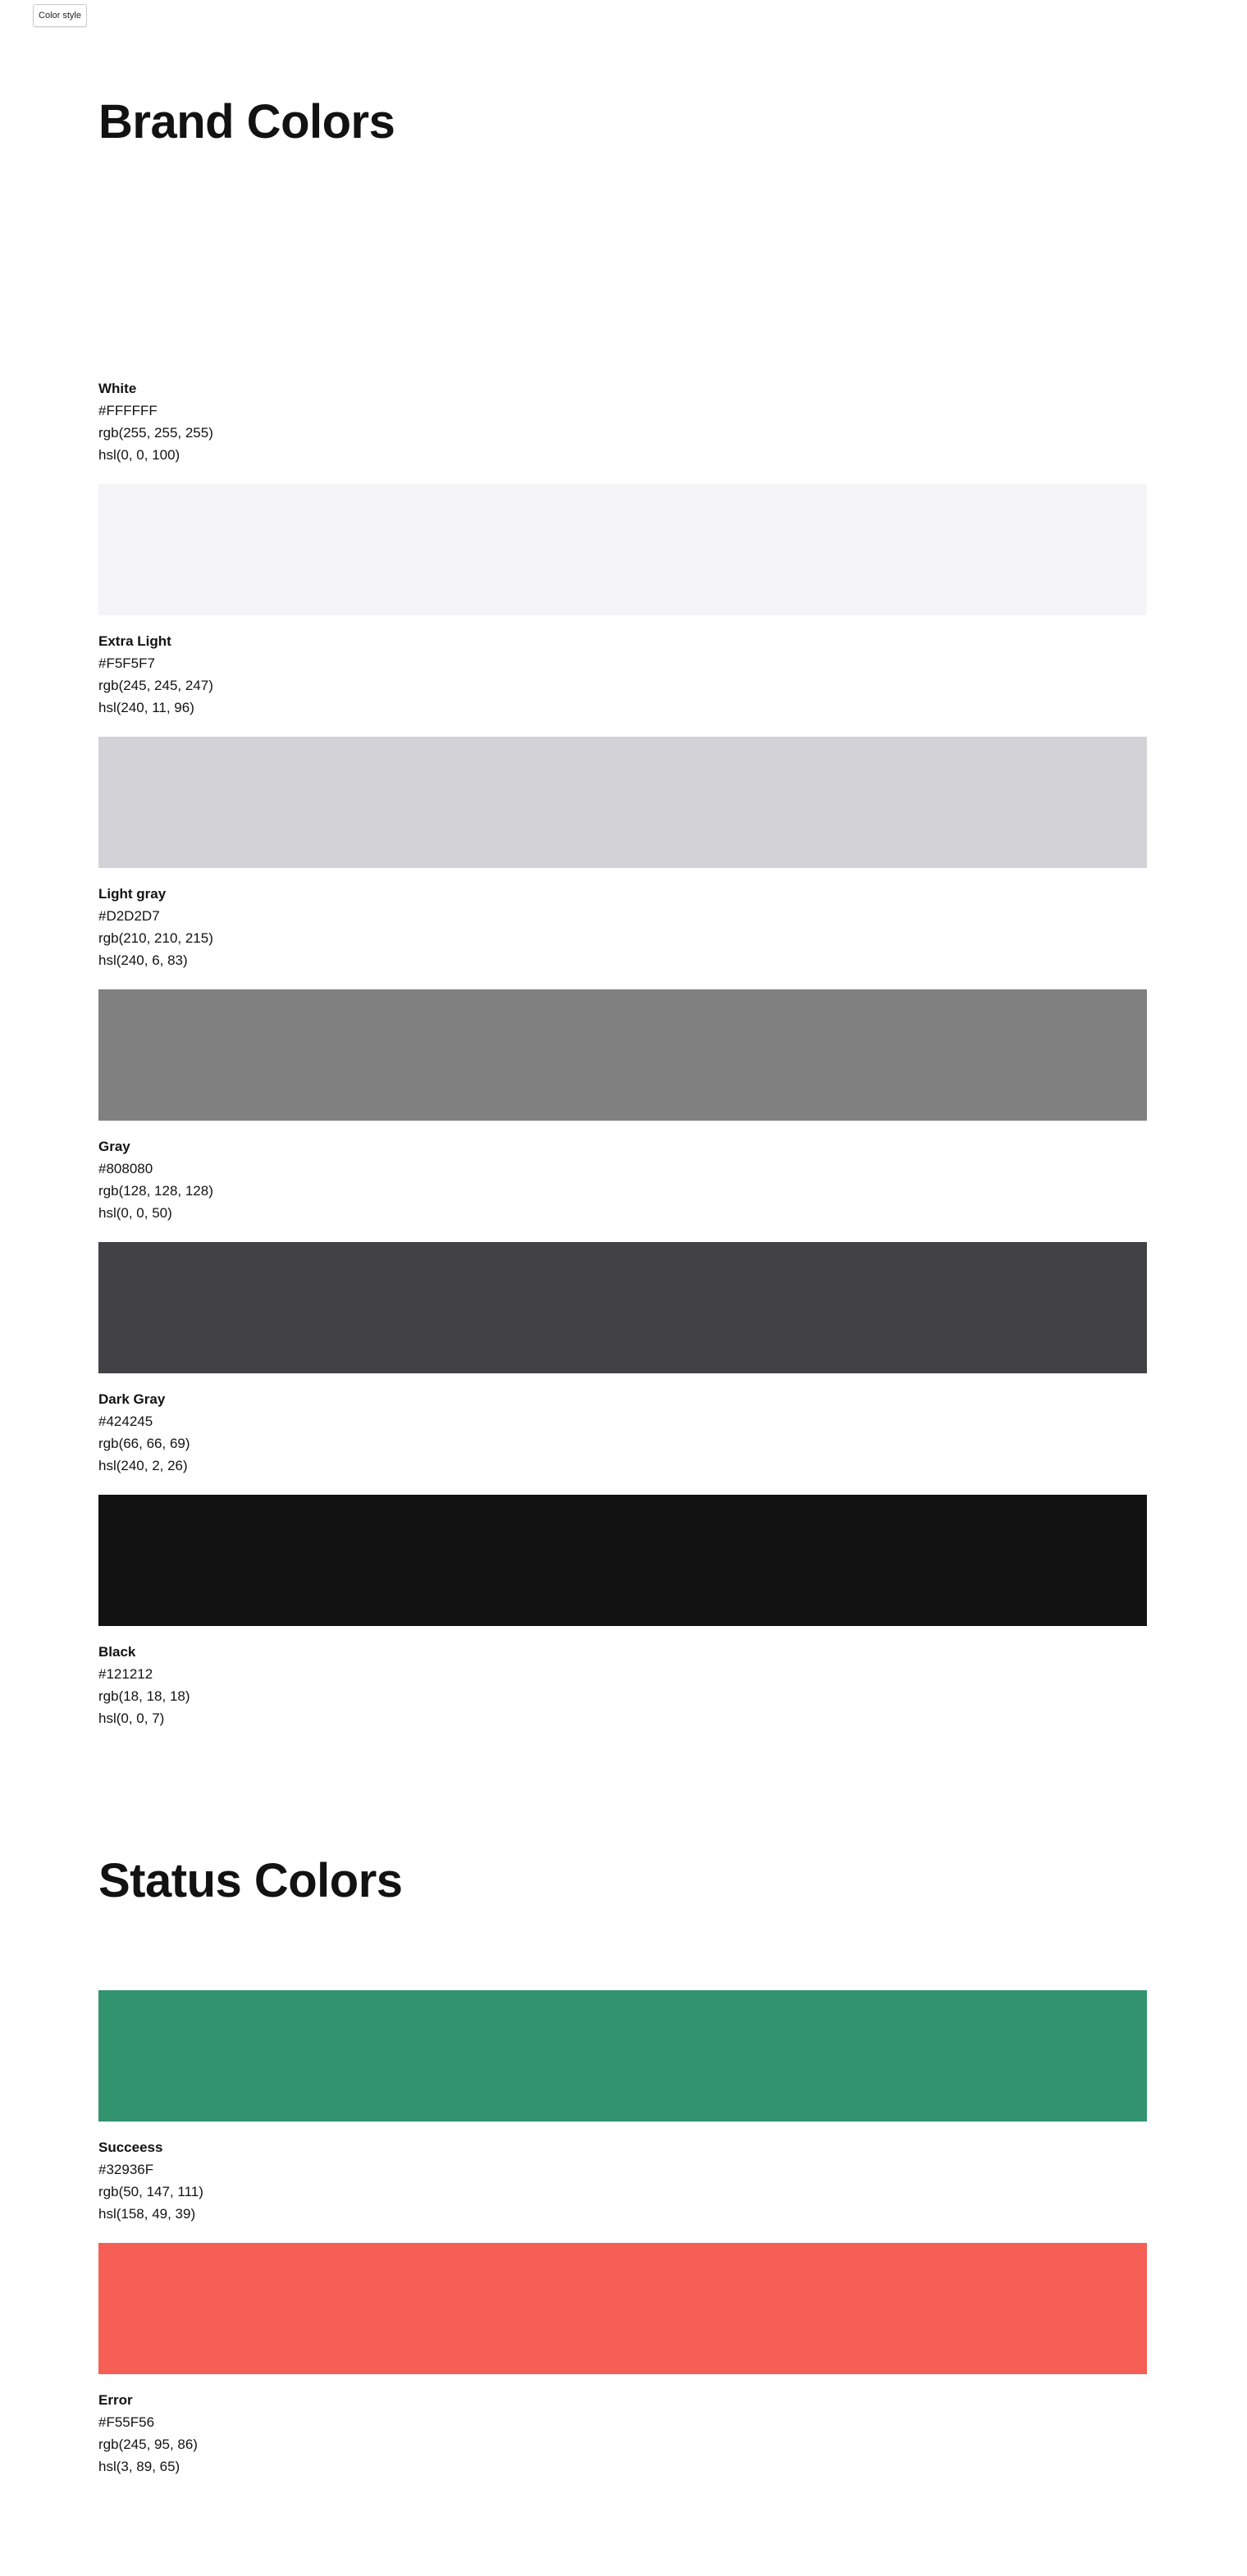  What do you see at coordinates (126, 1422) in the screenshot?
I see `color-hex: #424245` at bounding box center [126, 1422].